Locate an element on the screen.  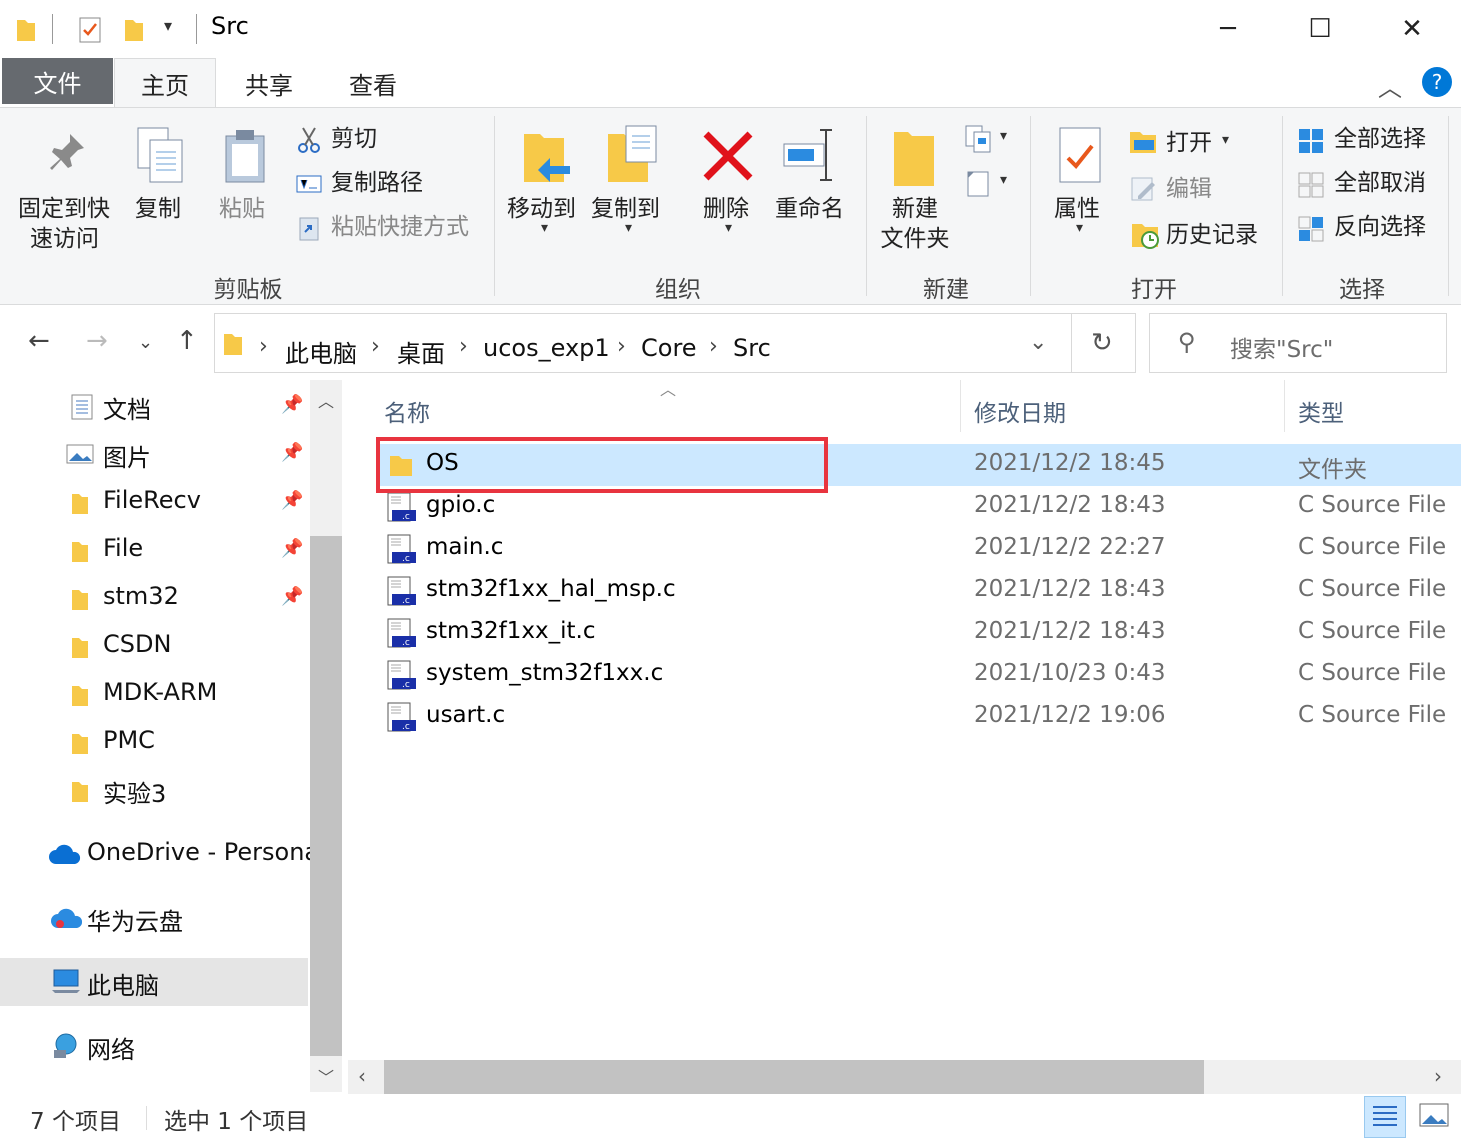
new-folder-button: 新建 文件夹 is located at coordinates (915, 224).